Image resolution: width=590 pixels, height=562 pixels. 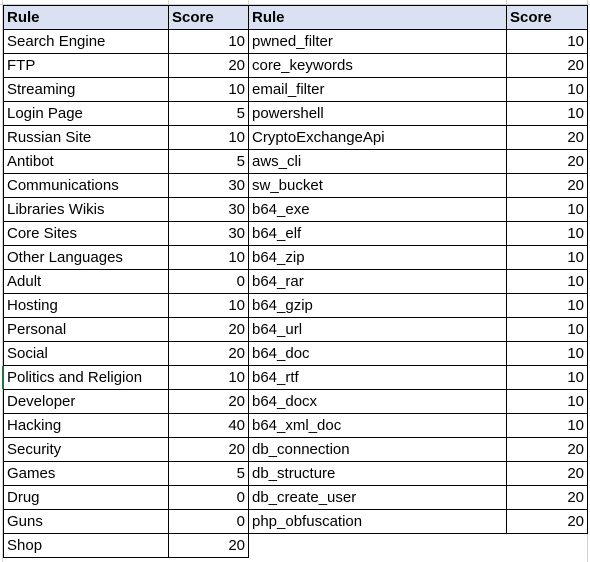 I want to click on table-row: b64_url 10, so click(x=418, y=329).